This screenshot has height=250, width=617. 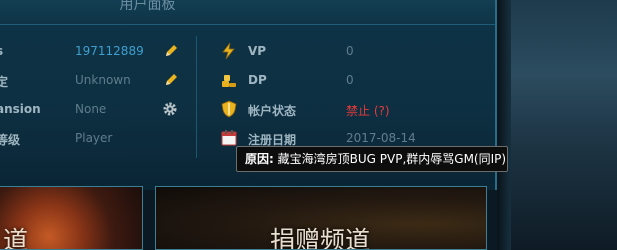 What do you see at coordinates (4, 82) in the screenshot?
I see `email-label: 定` at bounding box center [4, 82].